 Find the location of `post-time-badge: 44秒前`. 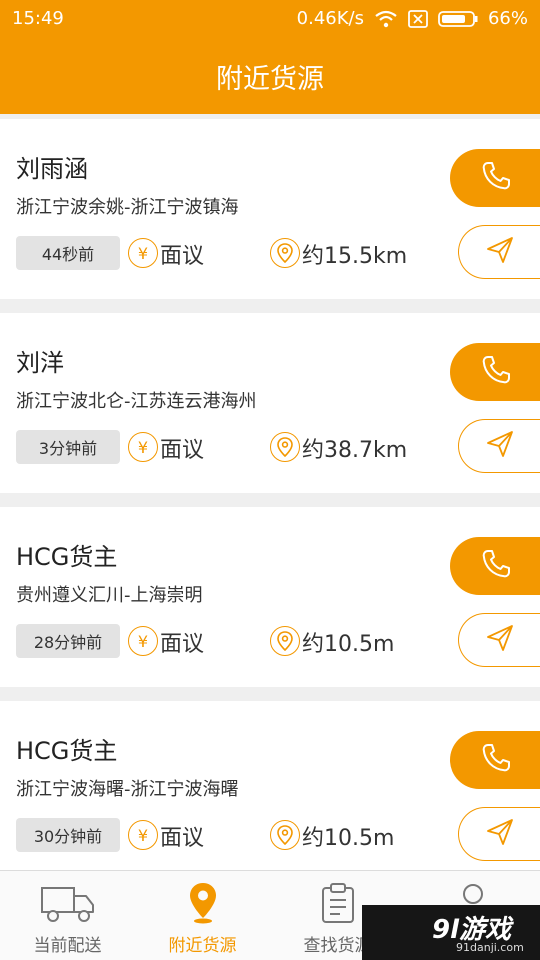

post-time-badge: 44秒前 is located at coordinates (68, 253).